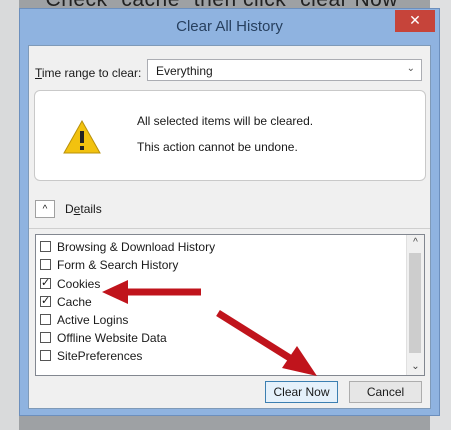 The height and width of the screenshot is (430, 451). Describe the element at coordinates (415, 367) in the screenshot. I see `scroll-down-icon: ⌄` at that location.